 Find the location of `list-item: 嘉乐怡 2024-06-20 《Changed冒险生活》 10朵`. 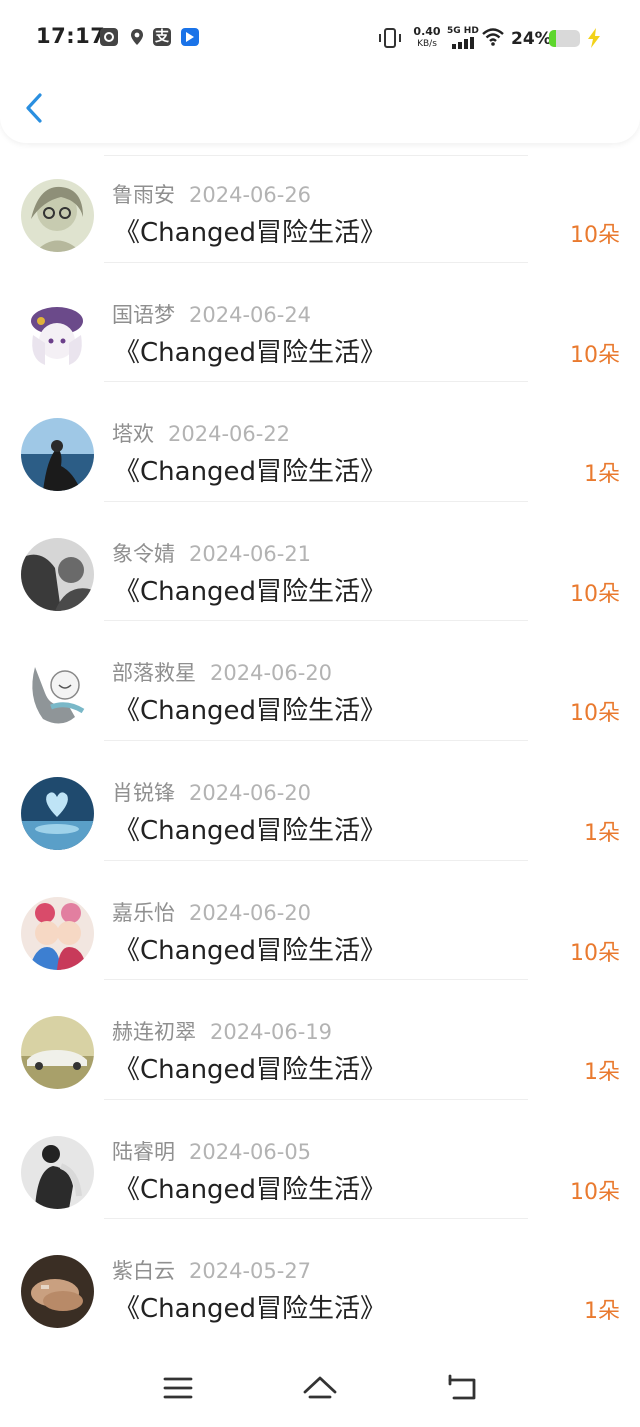

list-item: 嘉乐怡 2024-06-20 《Changed冒险生活》 10朵 is located at coordinates (320, 921).